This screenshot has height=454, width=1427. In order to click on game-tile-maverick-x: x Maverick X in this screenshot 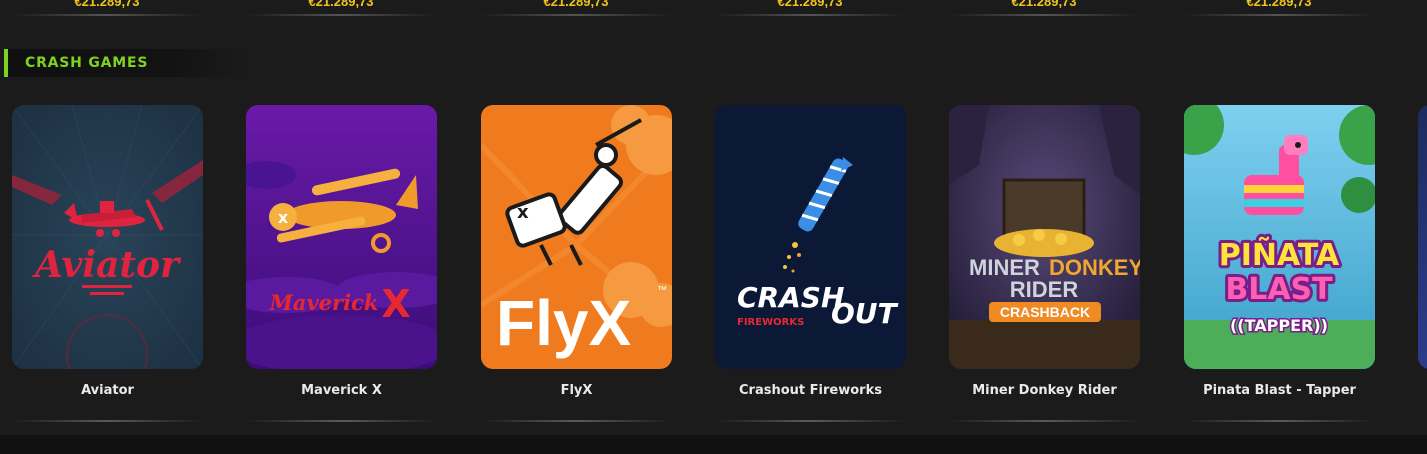, I will do `click(341, 237)`.